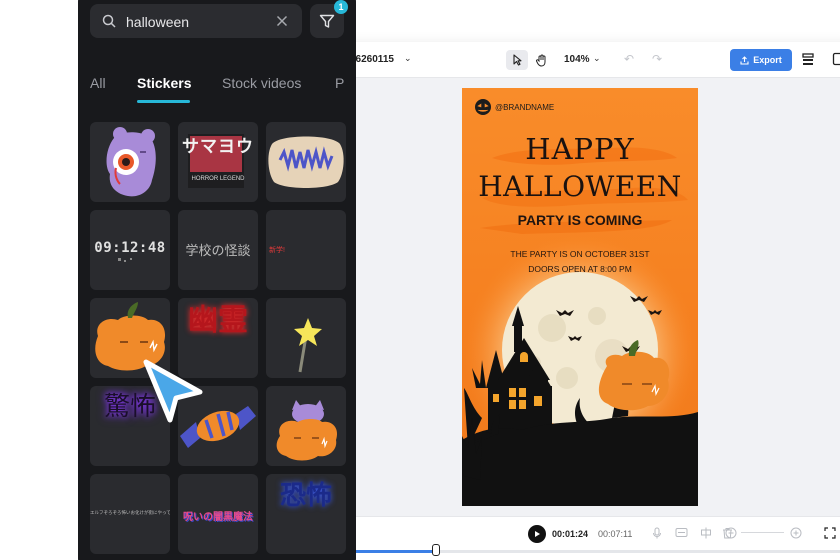 This screenshot has height=560, width=840. What do you see at coordinates (836, 59) in the screenshot?
I see `panel-toggle-icon` at bounding box center [836, 59].